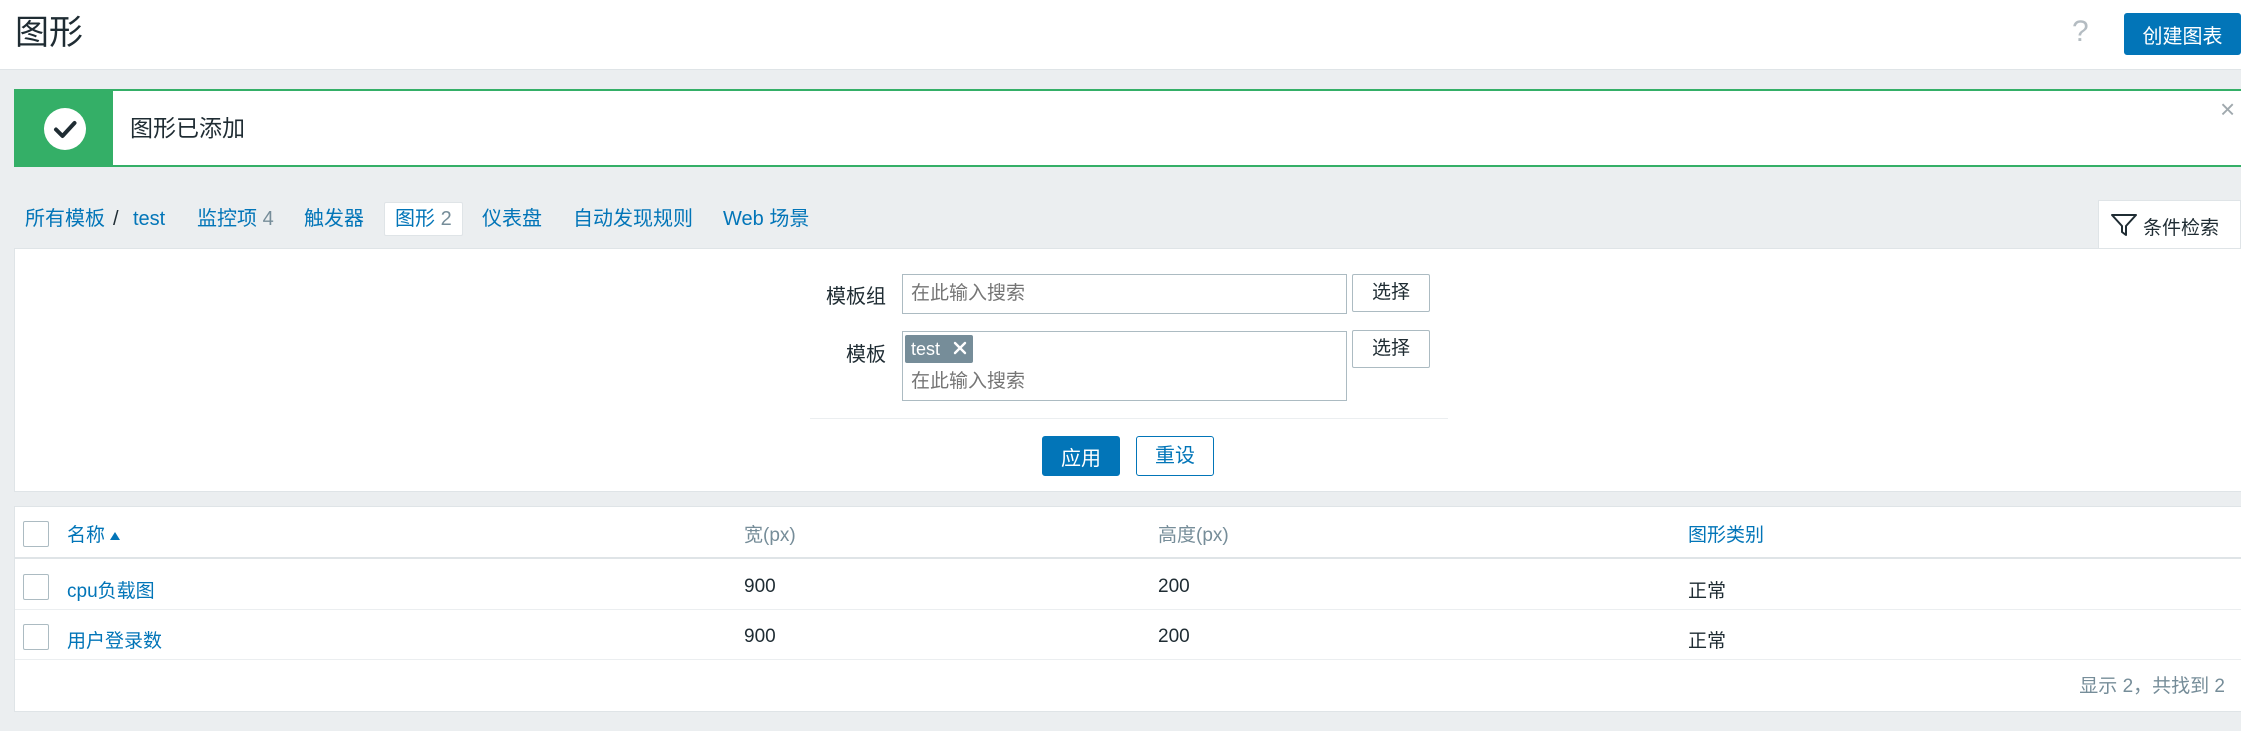  What do you see at coordinates (1081, 456) in the screenshot?
I see `apply-button: 应用` at bounding box center [1081, 456].